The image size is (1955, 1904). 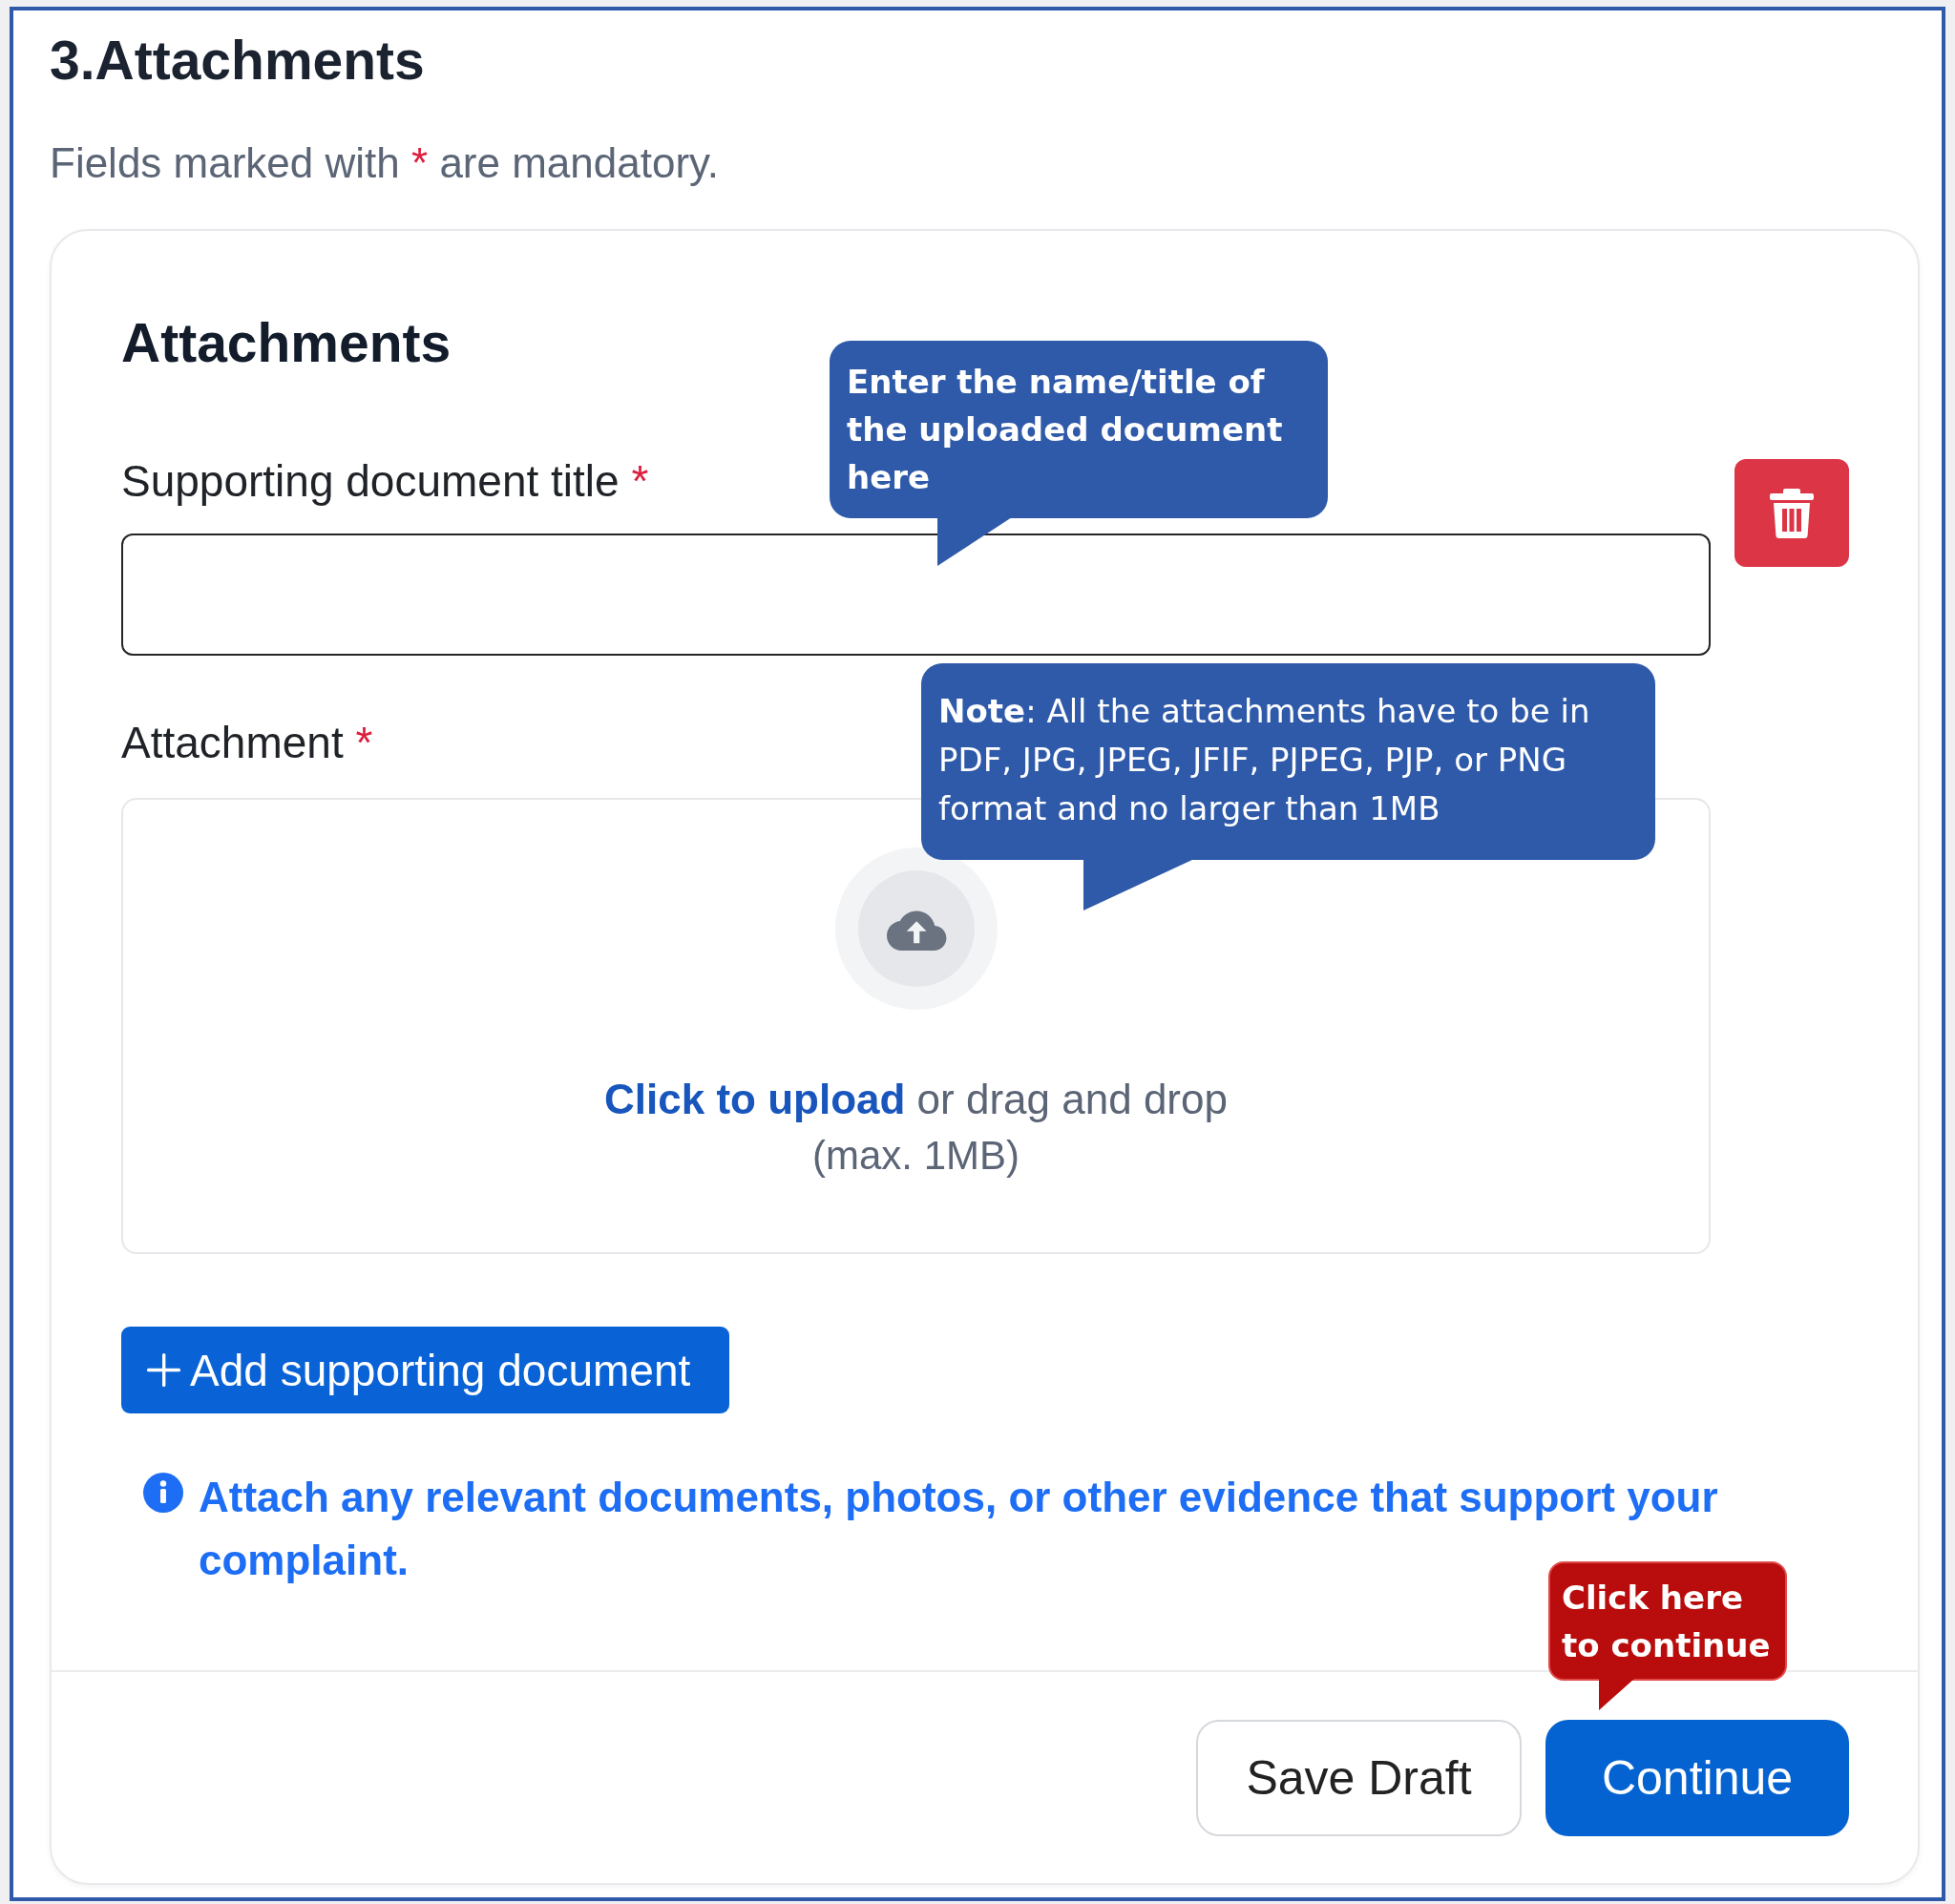 I want to click on delete-button, so click(x=1791, y=513).